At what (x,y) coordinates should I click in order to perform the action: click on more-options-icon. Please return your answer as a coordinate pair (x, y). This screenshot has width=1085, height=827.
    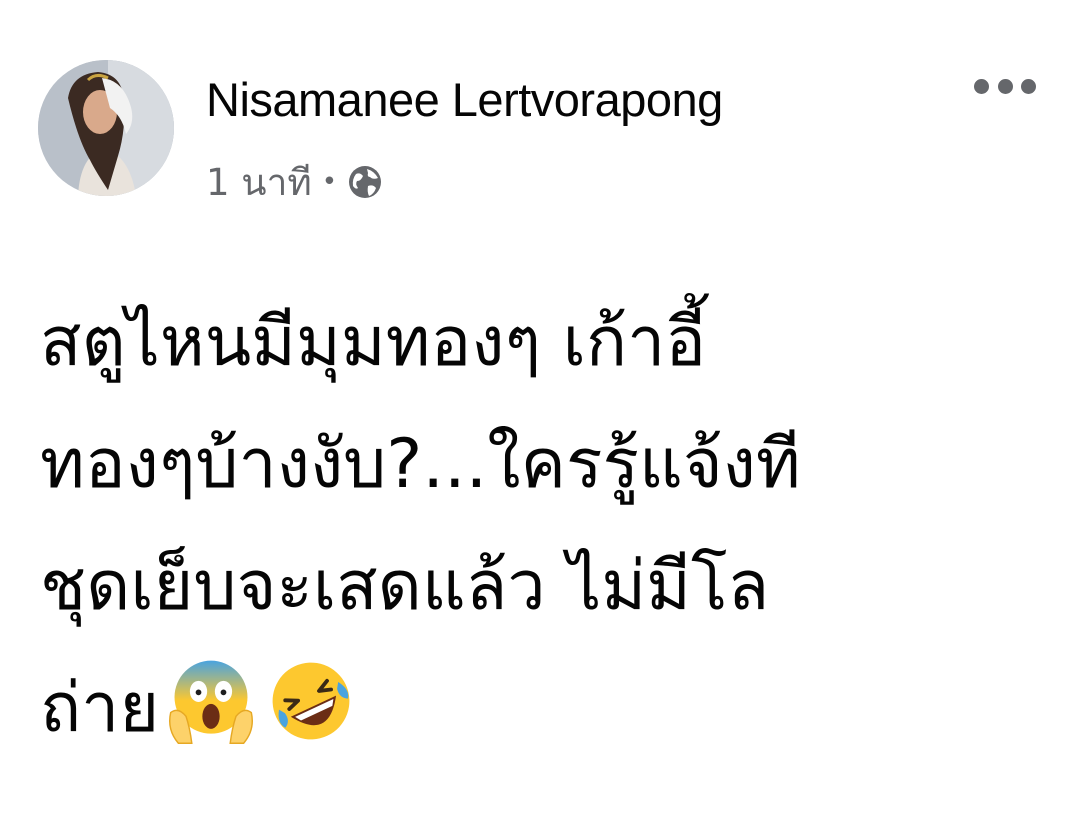
    Looking at the image, I should click on (1005, 86).